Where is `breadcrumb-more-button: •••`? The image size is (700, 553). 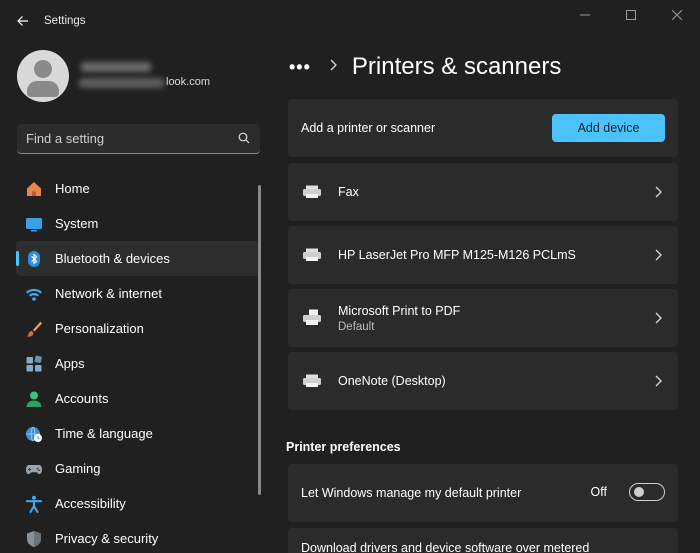
breadcrumb-more-button: ••• is located at coordinates (300, 67).